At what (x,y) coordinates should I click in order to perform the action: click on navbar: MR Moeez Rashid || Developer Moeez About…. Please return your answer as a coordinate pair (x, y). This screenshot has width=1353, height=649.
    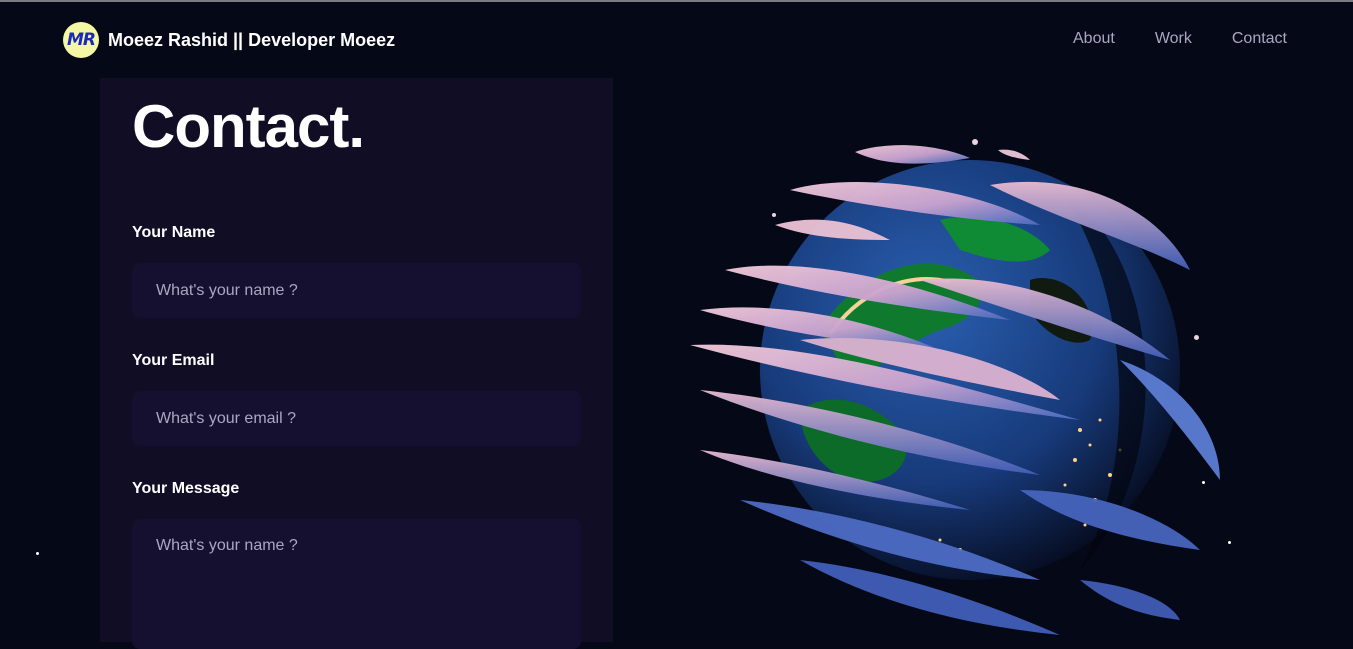
    Looking at the image, I should click on (676, 40).